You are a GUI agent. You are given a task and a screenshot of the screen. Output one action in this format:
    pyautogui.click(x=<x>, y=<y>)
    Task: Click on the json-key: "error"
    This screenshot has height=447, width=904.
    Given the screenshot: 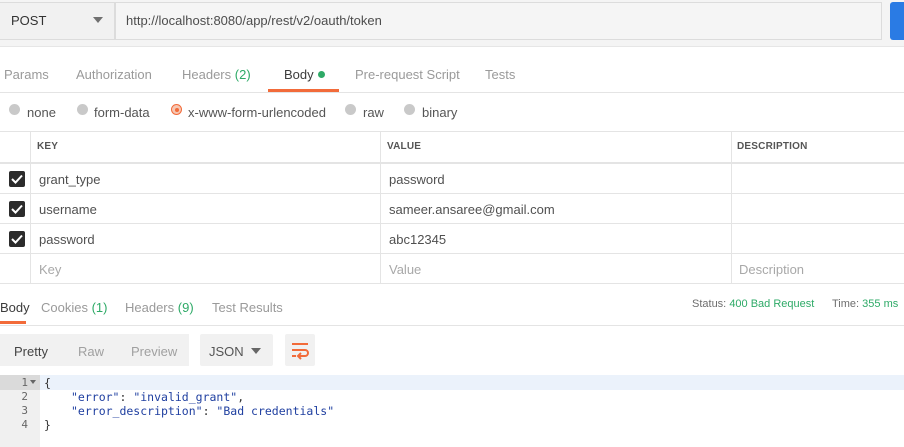 What is the action you would take?
    pyautogui.click(x=95, y=397)
    